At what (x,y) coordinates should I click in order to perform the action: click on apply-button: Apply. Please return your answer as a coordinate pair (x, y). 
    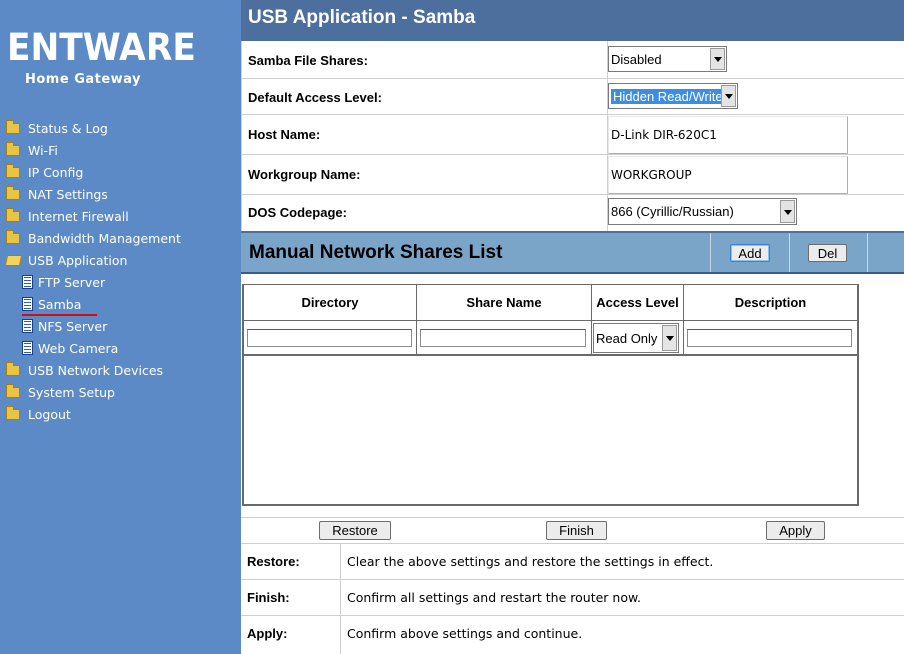
    Looking at the image, I should click on (795, 530).